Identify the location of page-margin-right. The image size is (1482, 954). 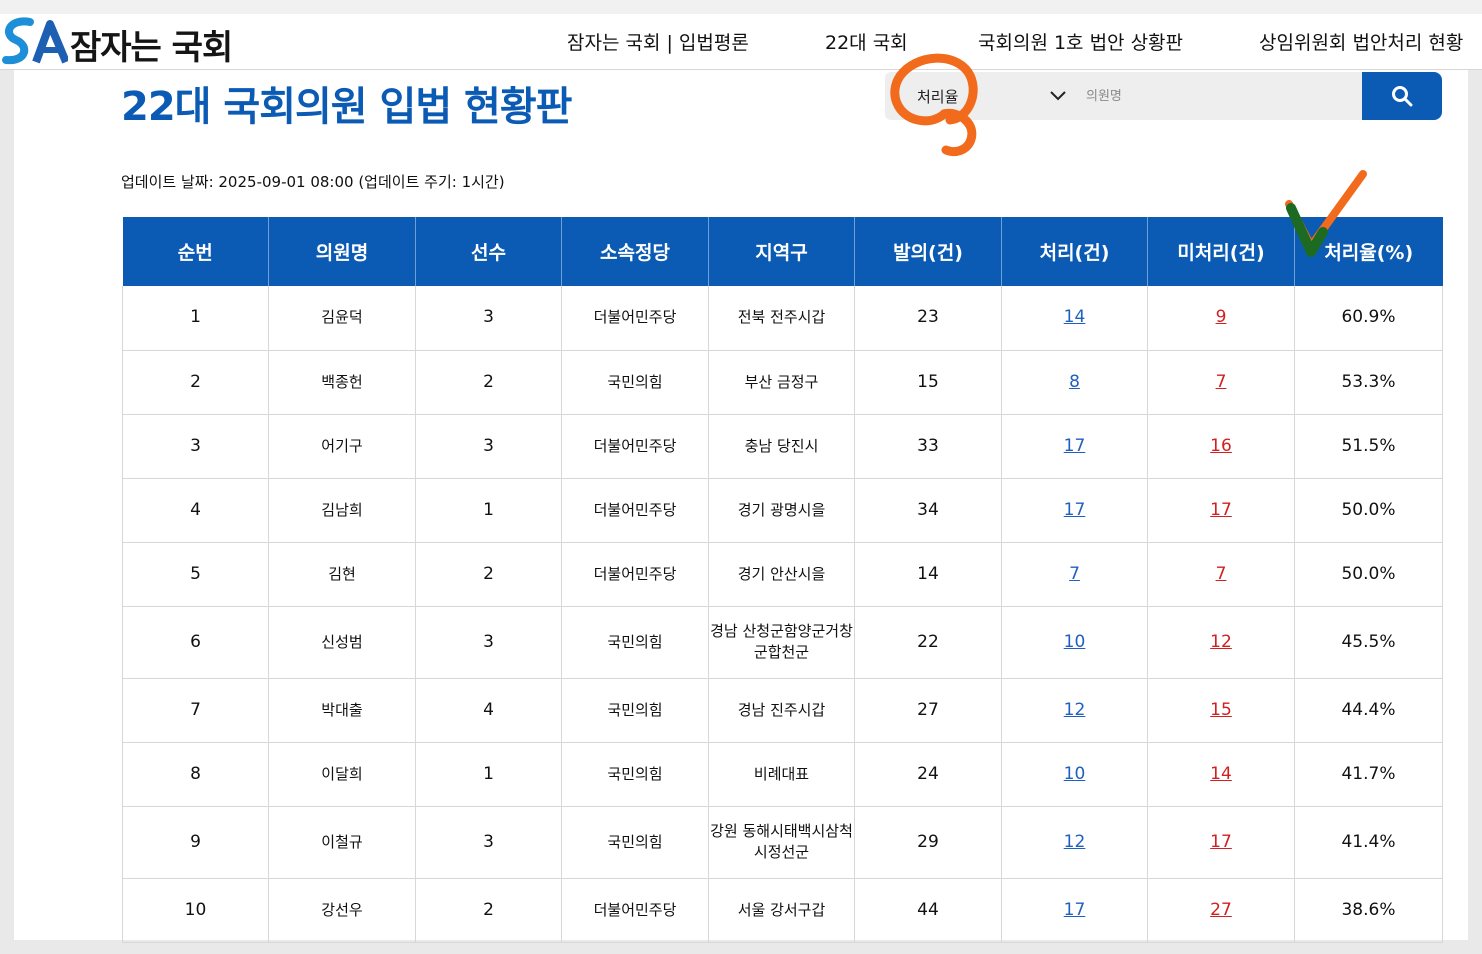
(1475, 512).